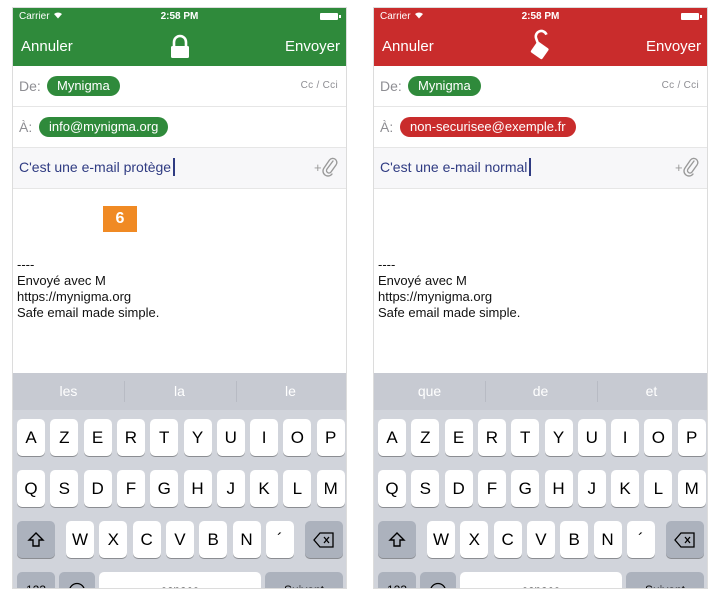  What do you see at coordinates (330, 167) in the screenshot?
I see `paperclip-icon` at bounding box center [330, 167].